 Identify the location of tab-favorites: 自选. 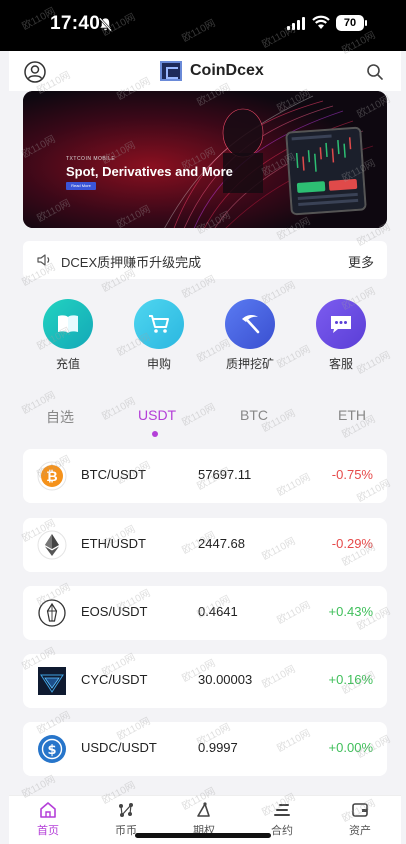
(60, 417).